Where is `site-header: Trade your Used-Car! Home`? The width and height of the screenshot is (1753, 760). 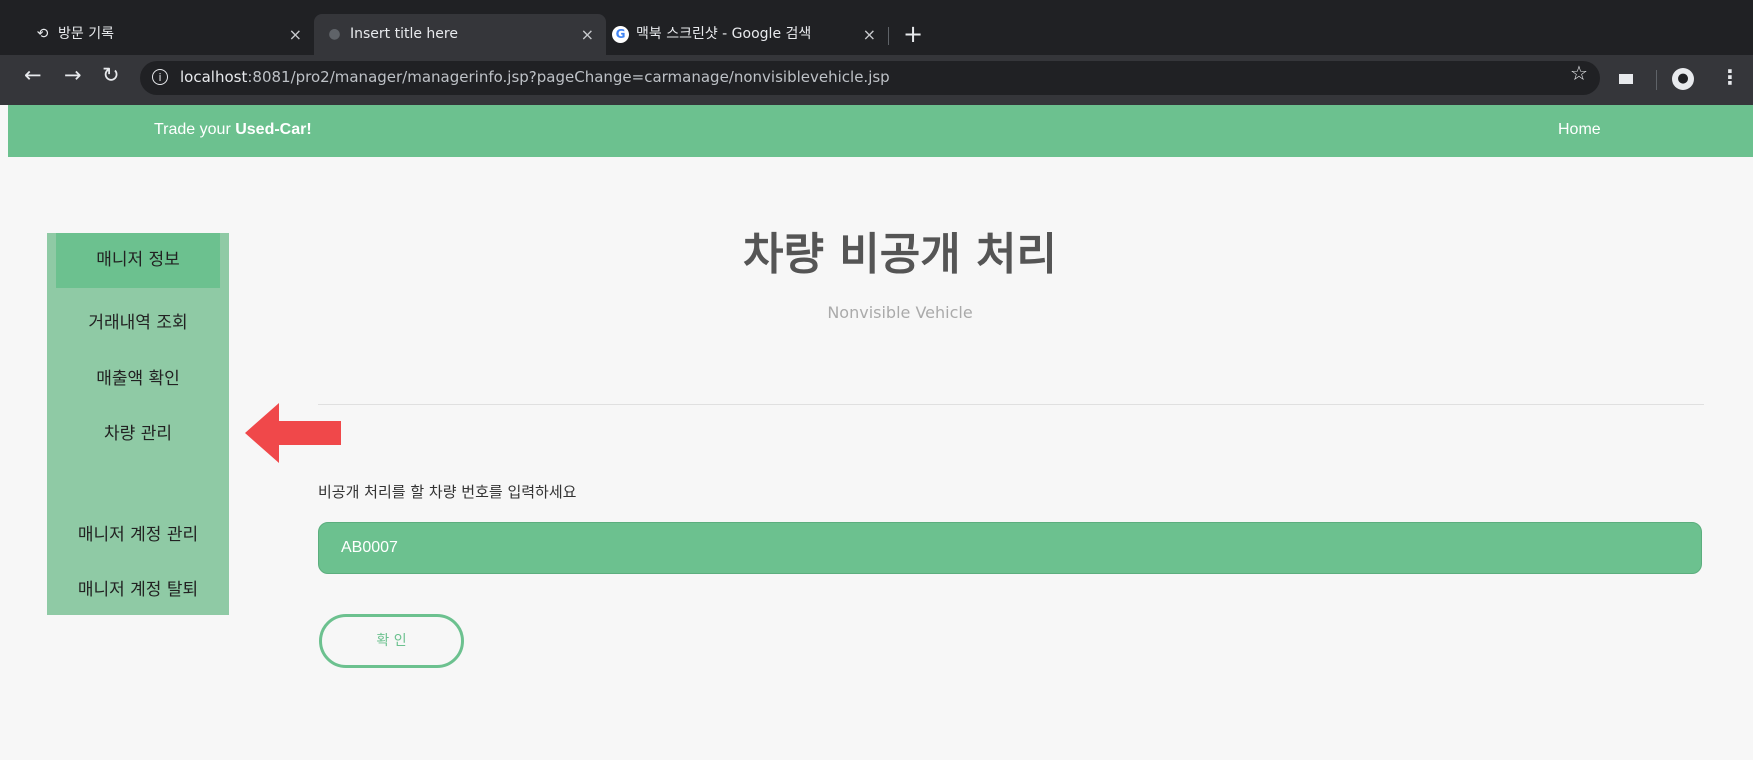 site-header: Trade your Used-Car! Home is located at coordinates (880, 131).